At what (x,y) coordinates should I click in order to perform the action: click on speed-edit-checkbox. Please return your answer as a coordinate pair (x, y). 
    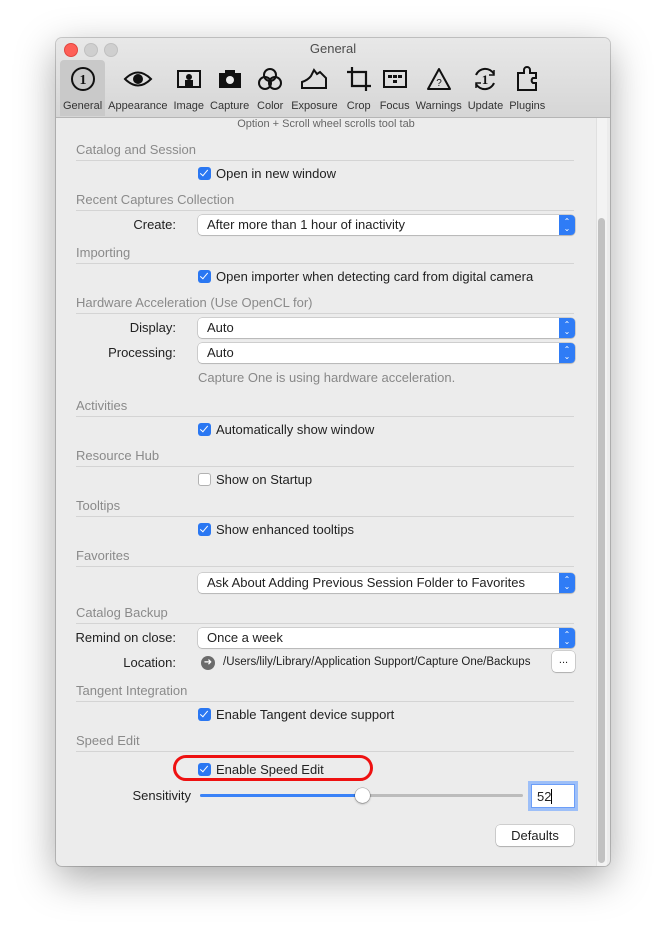
    Looking at the image, I should click on (204, 769).